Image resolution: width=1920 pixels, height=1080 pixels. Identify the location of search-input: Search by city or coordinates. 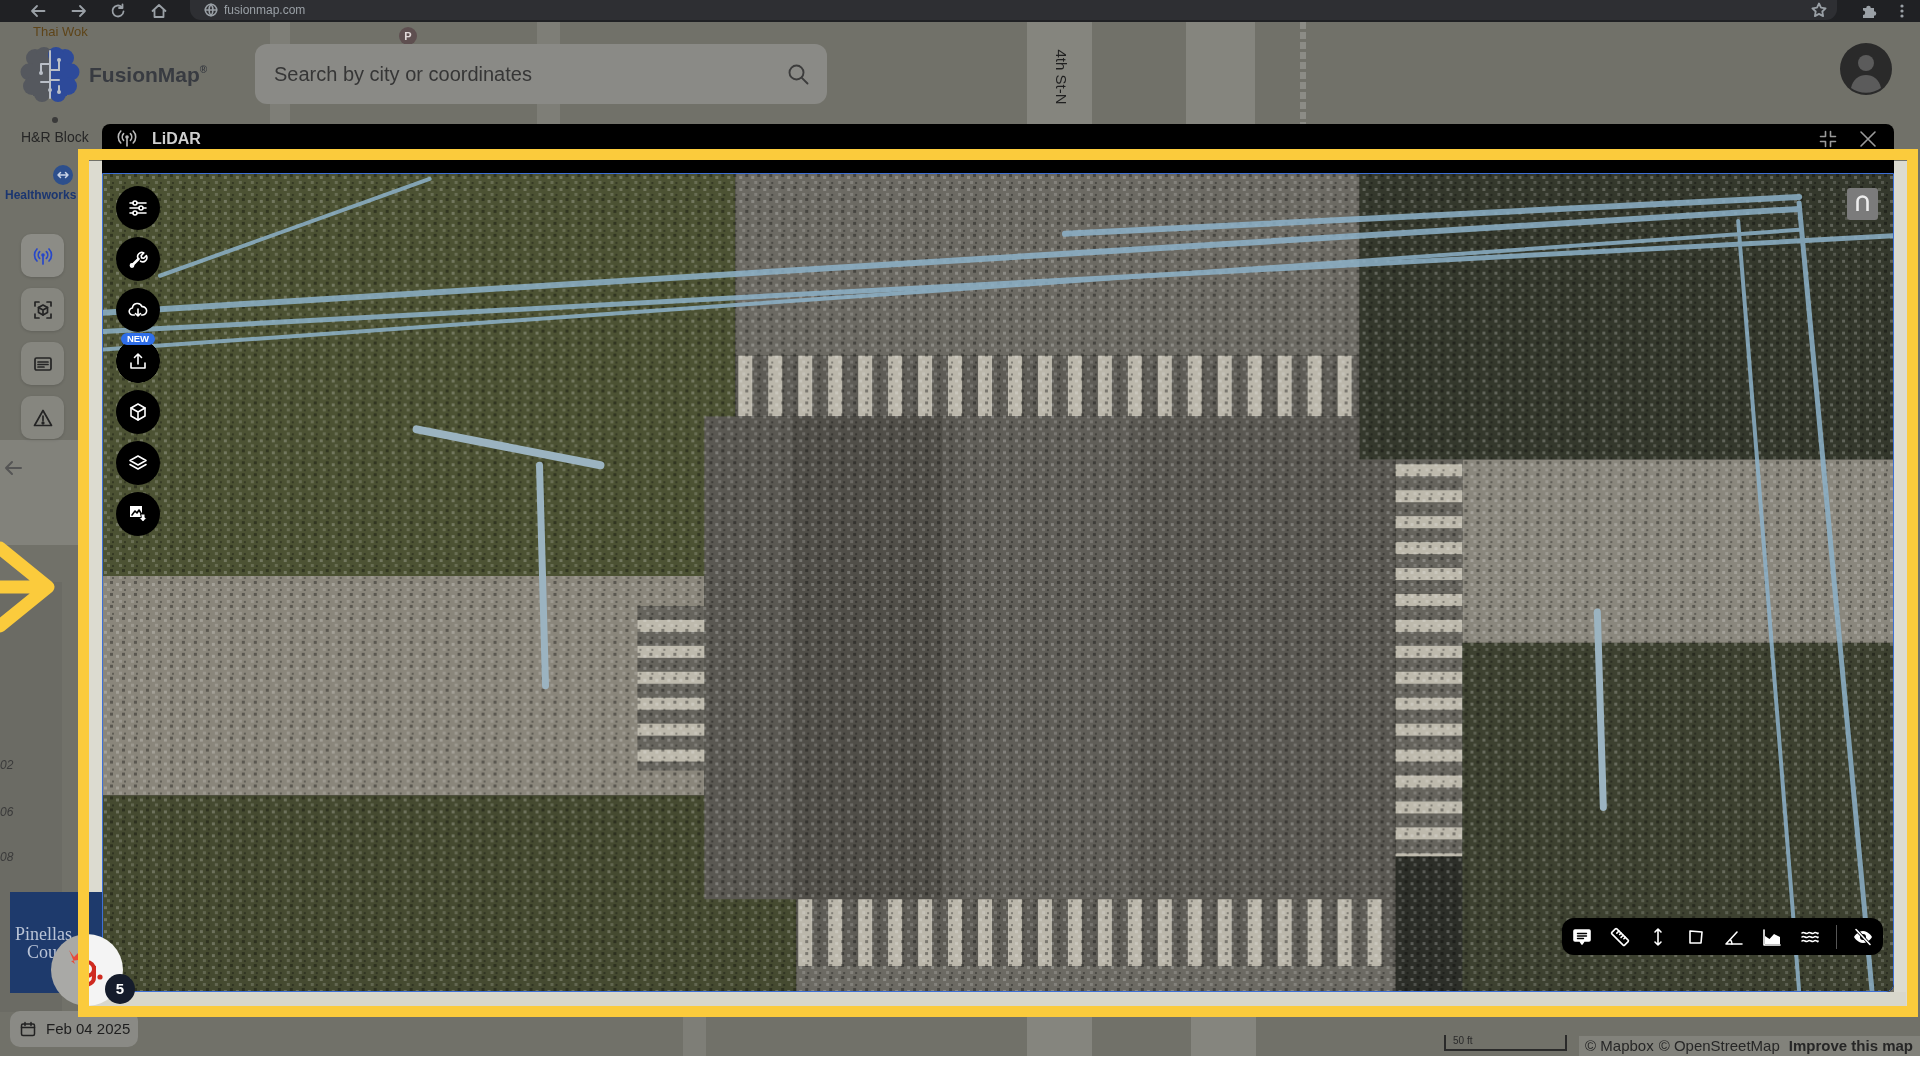
(530, 74).